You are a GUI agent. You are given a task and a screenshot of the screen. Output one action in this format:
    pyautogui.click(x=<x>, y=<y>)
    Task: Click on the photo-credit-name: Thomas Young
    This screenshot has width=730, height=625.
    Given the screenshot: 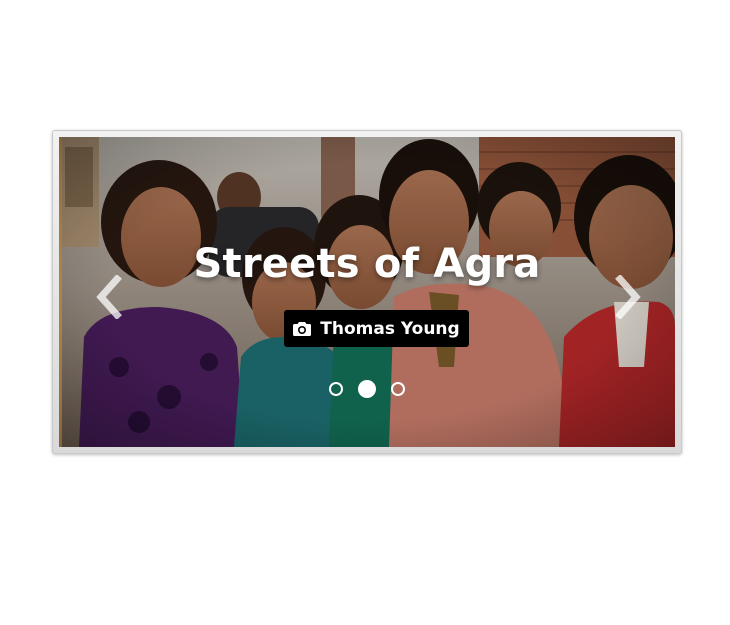 What is the action you would take?
    pyautogui.click(x=390, y=328)
    